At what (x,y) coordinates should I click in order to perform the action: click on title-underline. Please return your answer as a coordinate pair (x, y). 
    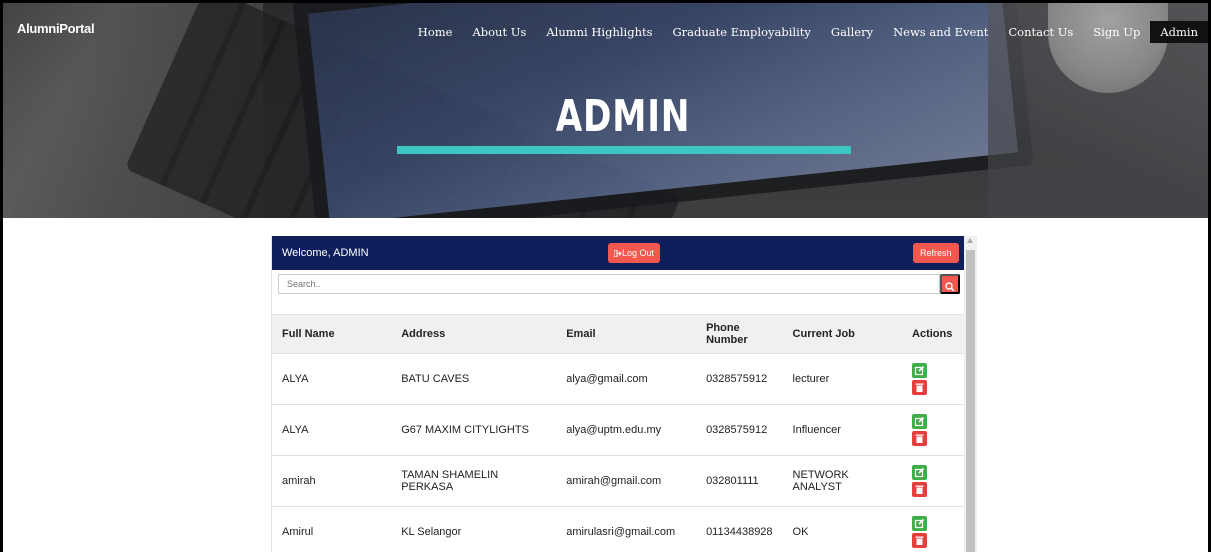
    Looking at the image, I should click on (624, 150).